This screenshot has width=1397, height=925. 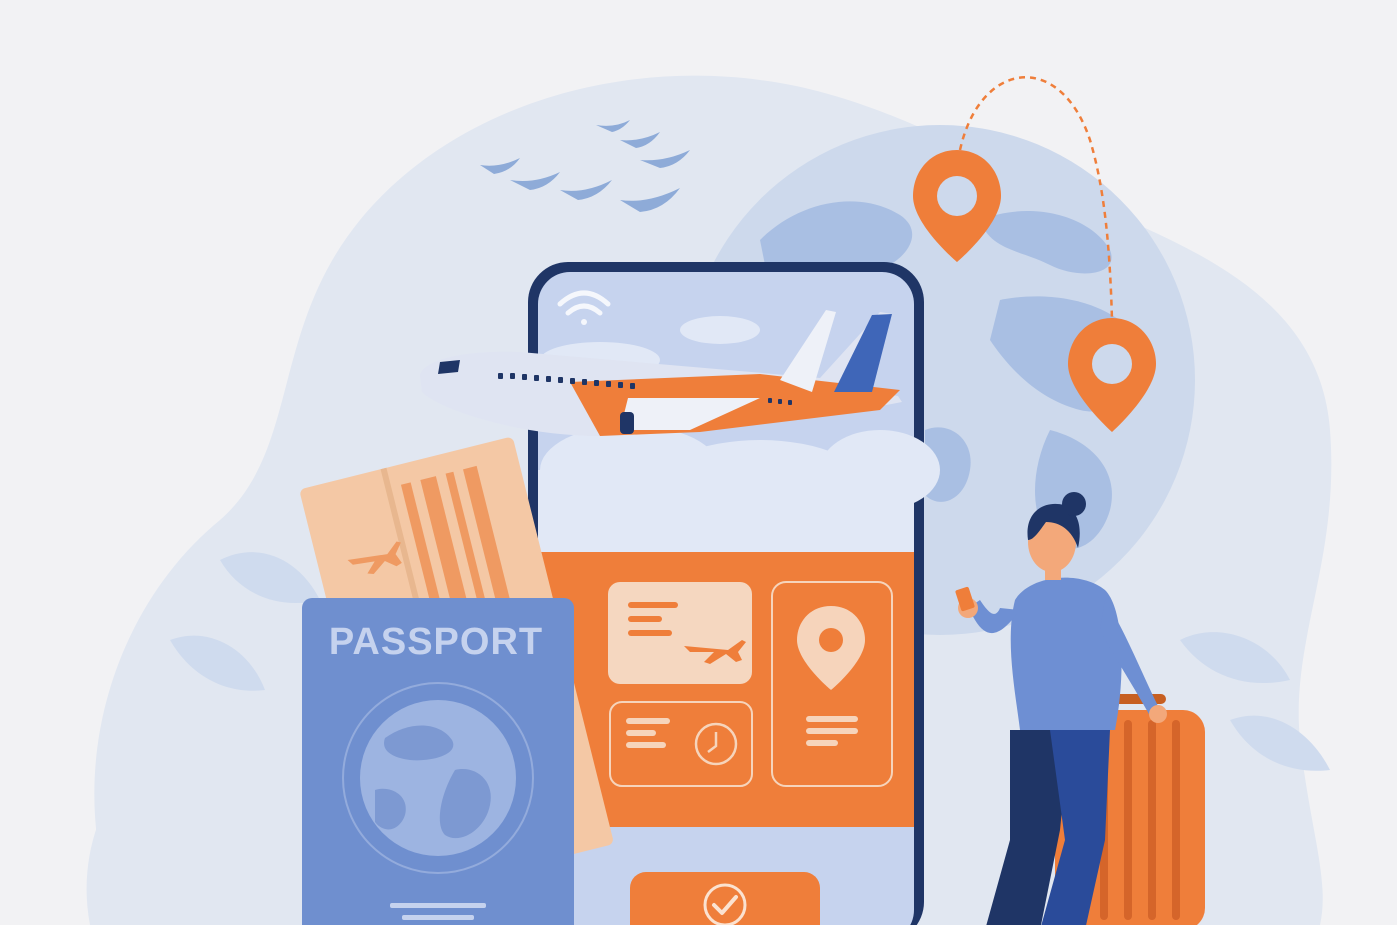 I want to click on passport-label: PASSPORT, so click(x=436, y=642).